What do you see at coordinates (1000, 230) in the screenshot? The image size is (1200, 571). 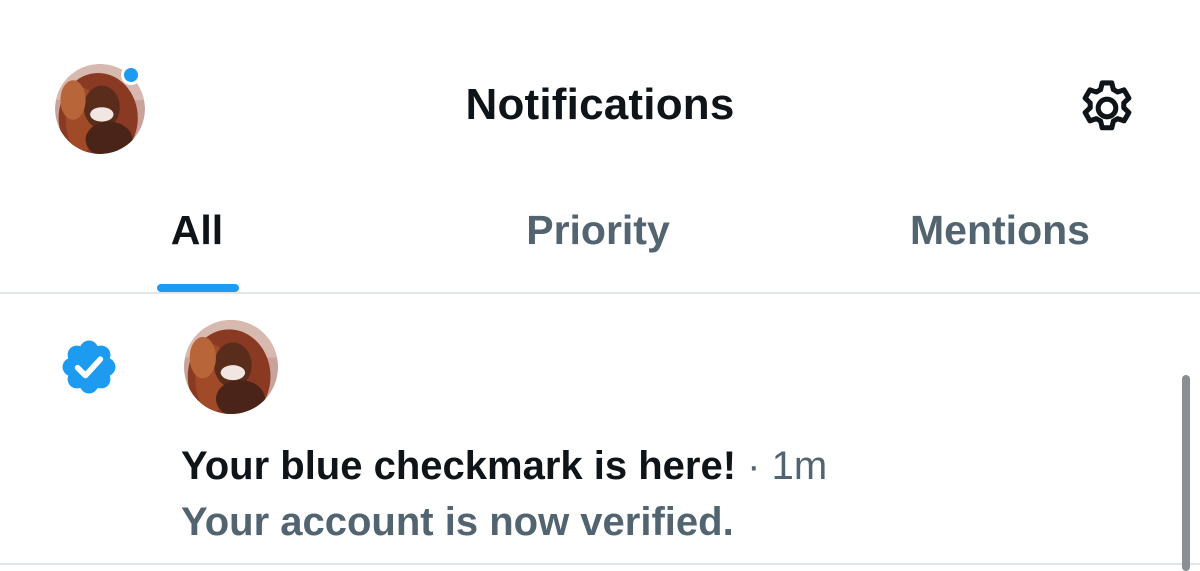 I see `tab-mentions: Mentions` at bounding box center [1000, 230].